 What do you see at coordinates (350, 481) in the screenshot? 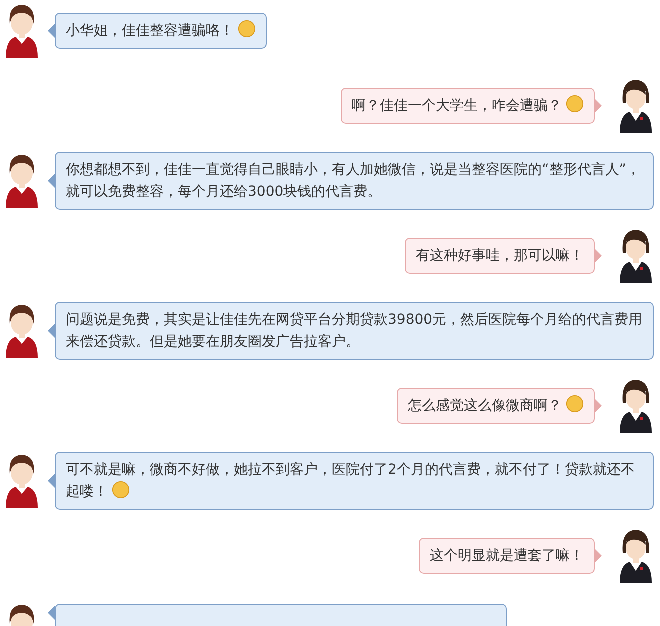
I see `message-text: 可不就是嘛，微商不好做，她拉不到客户，医院付了2个月的代言费，就不付了！贷款就还不起喽！` at bounding box center [350, 481].